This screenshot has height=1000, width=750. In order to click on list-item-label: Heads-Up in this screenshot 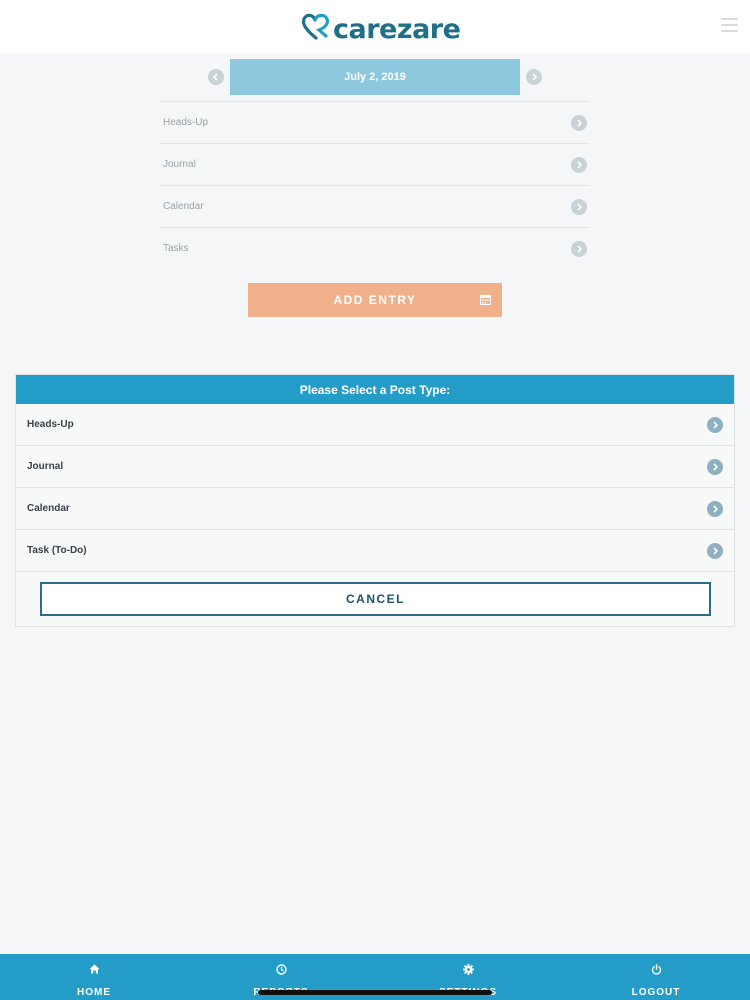, I will do `click(186, 122)`.